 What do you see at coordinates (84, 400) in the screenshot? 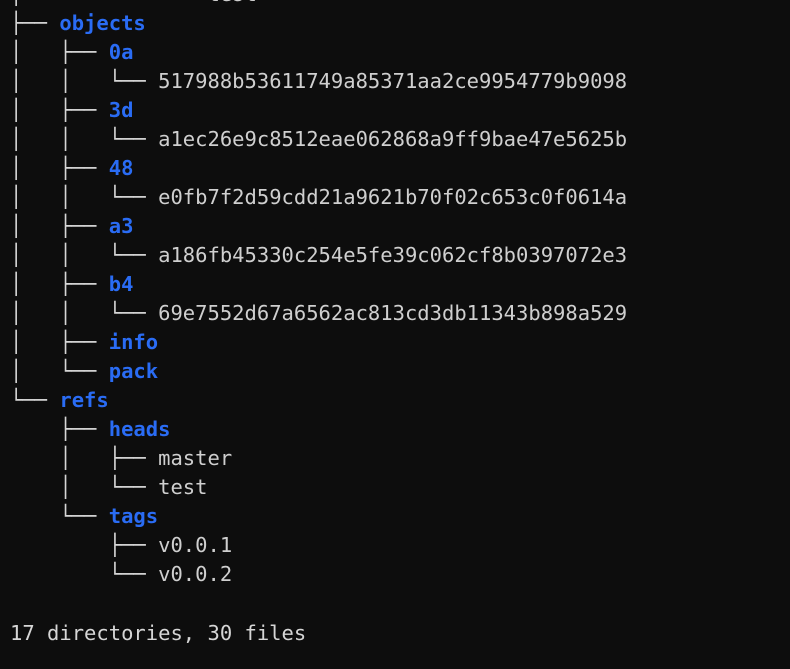
I see `tree-directory-name: refs` at bounding box center [84, 400].